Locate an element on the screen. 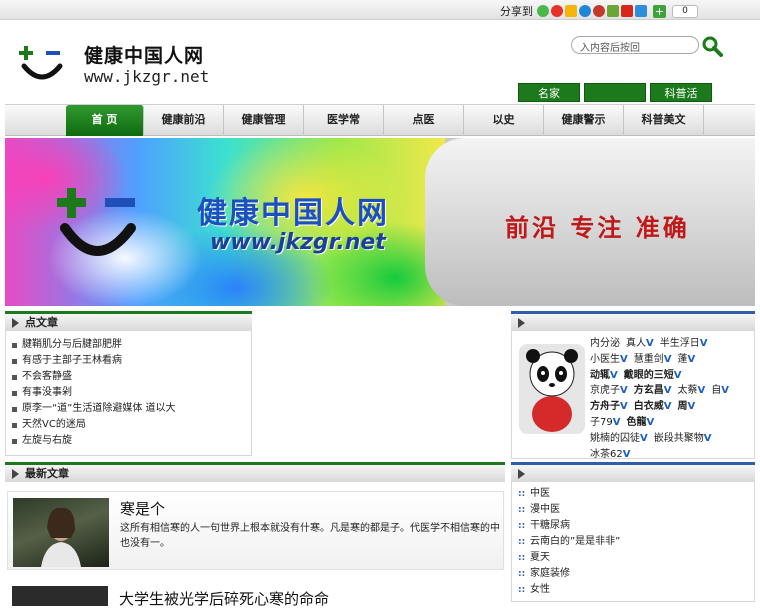 Image resolution: width=760 pixels, height=609 pixels. list-item: 中医 is located at coordinates (636, 494).